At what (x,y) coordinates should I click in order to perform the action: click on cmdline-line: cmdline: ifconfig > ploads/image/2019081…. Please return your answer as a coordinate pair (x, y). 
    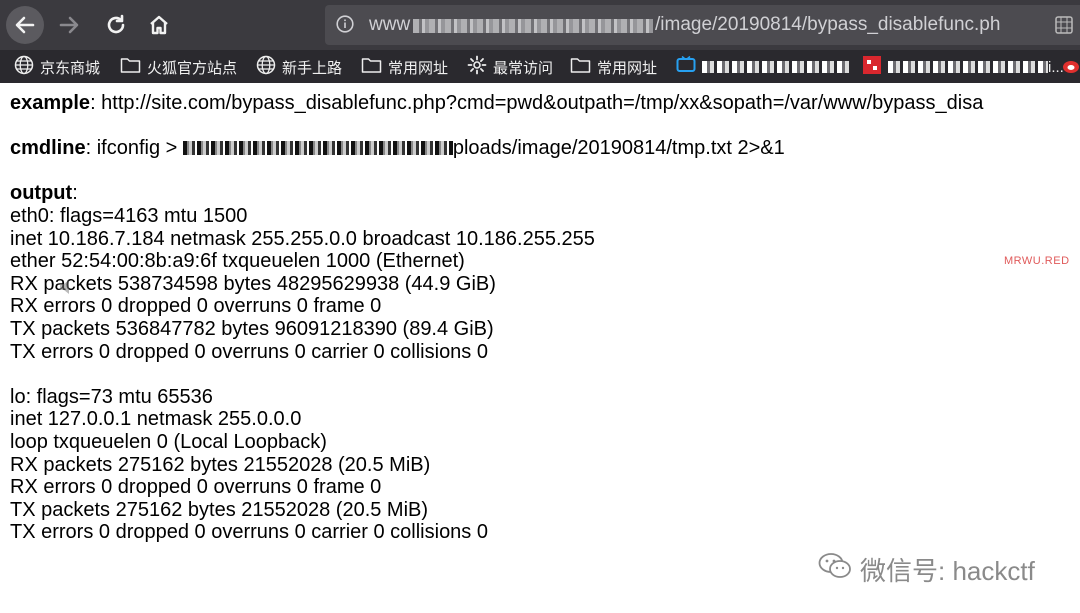
    Looking at the image, I should click on (545, 148).